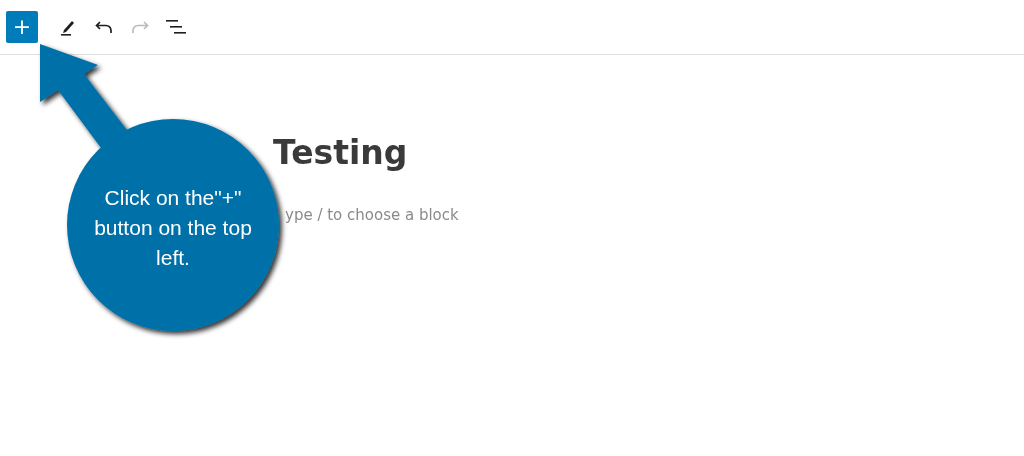 The height and width of the screenshot is (456, 1024). What do you see at coordinates (68, 27) in the screenshot?
I see `pencil-icon` at bounding box center [68, 27].